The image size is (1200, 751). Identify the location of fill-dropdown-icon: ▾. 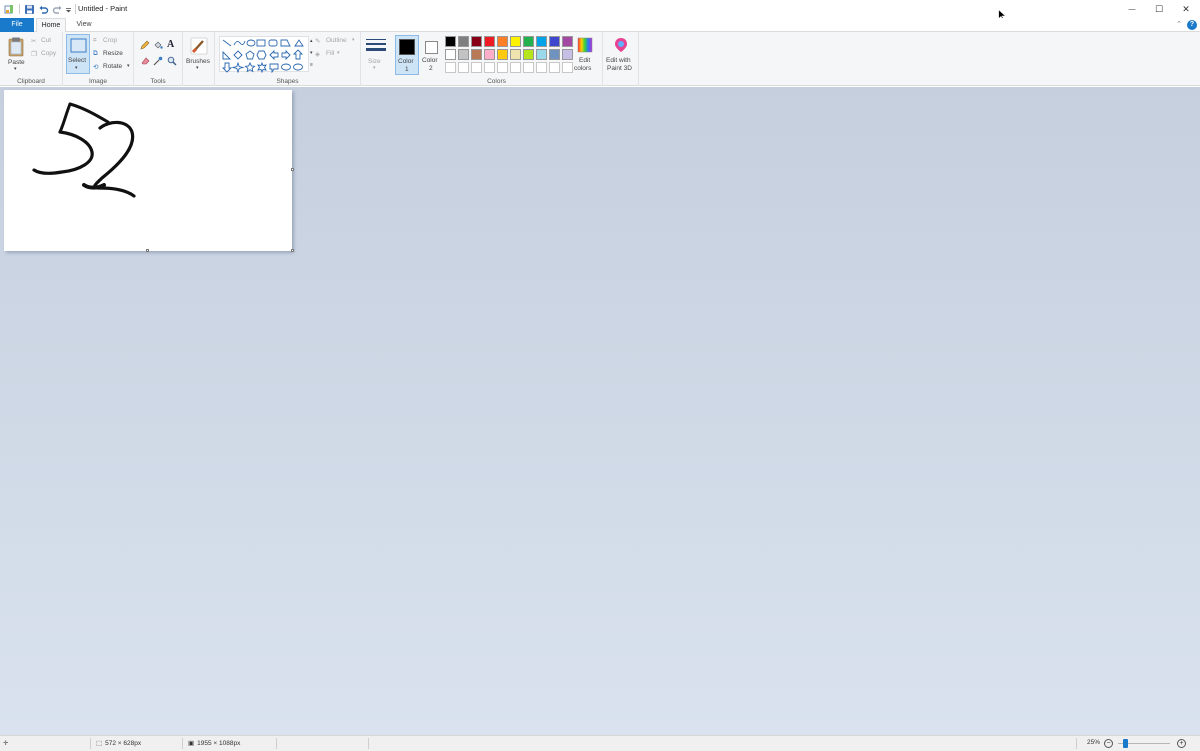
(338, 53).